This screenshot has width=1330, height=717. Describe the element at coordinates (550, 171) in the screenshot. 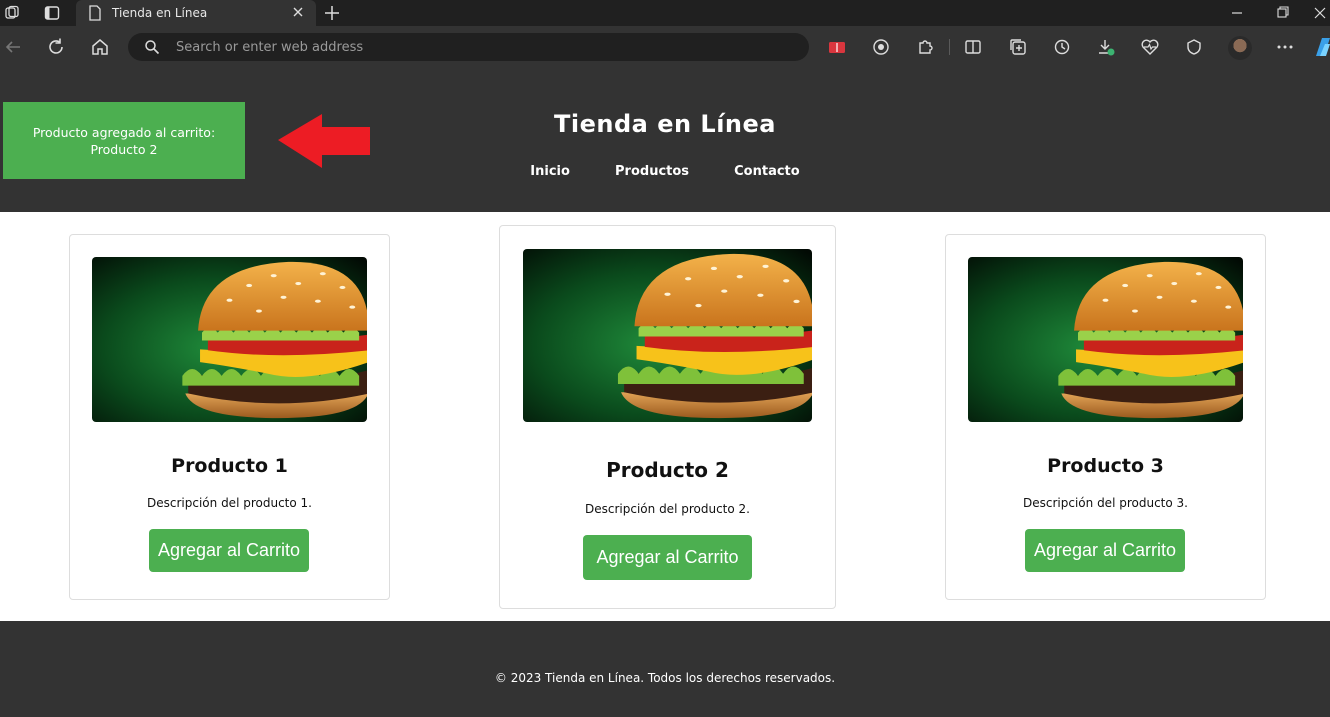

I see `nav-link-inicio: Inicio` at that location.